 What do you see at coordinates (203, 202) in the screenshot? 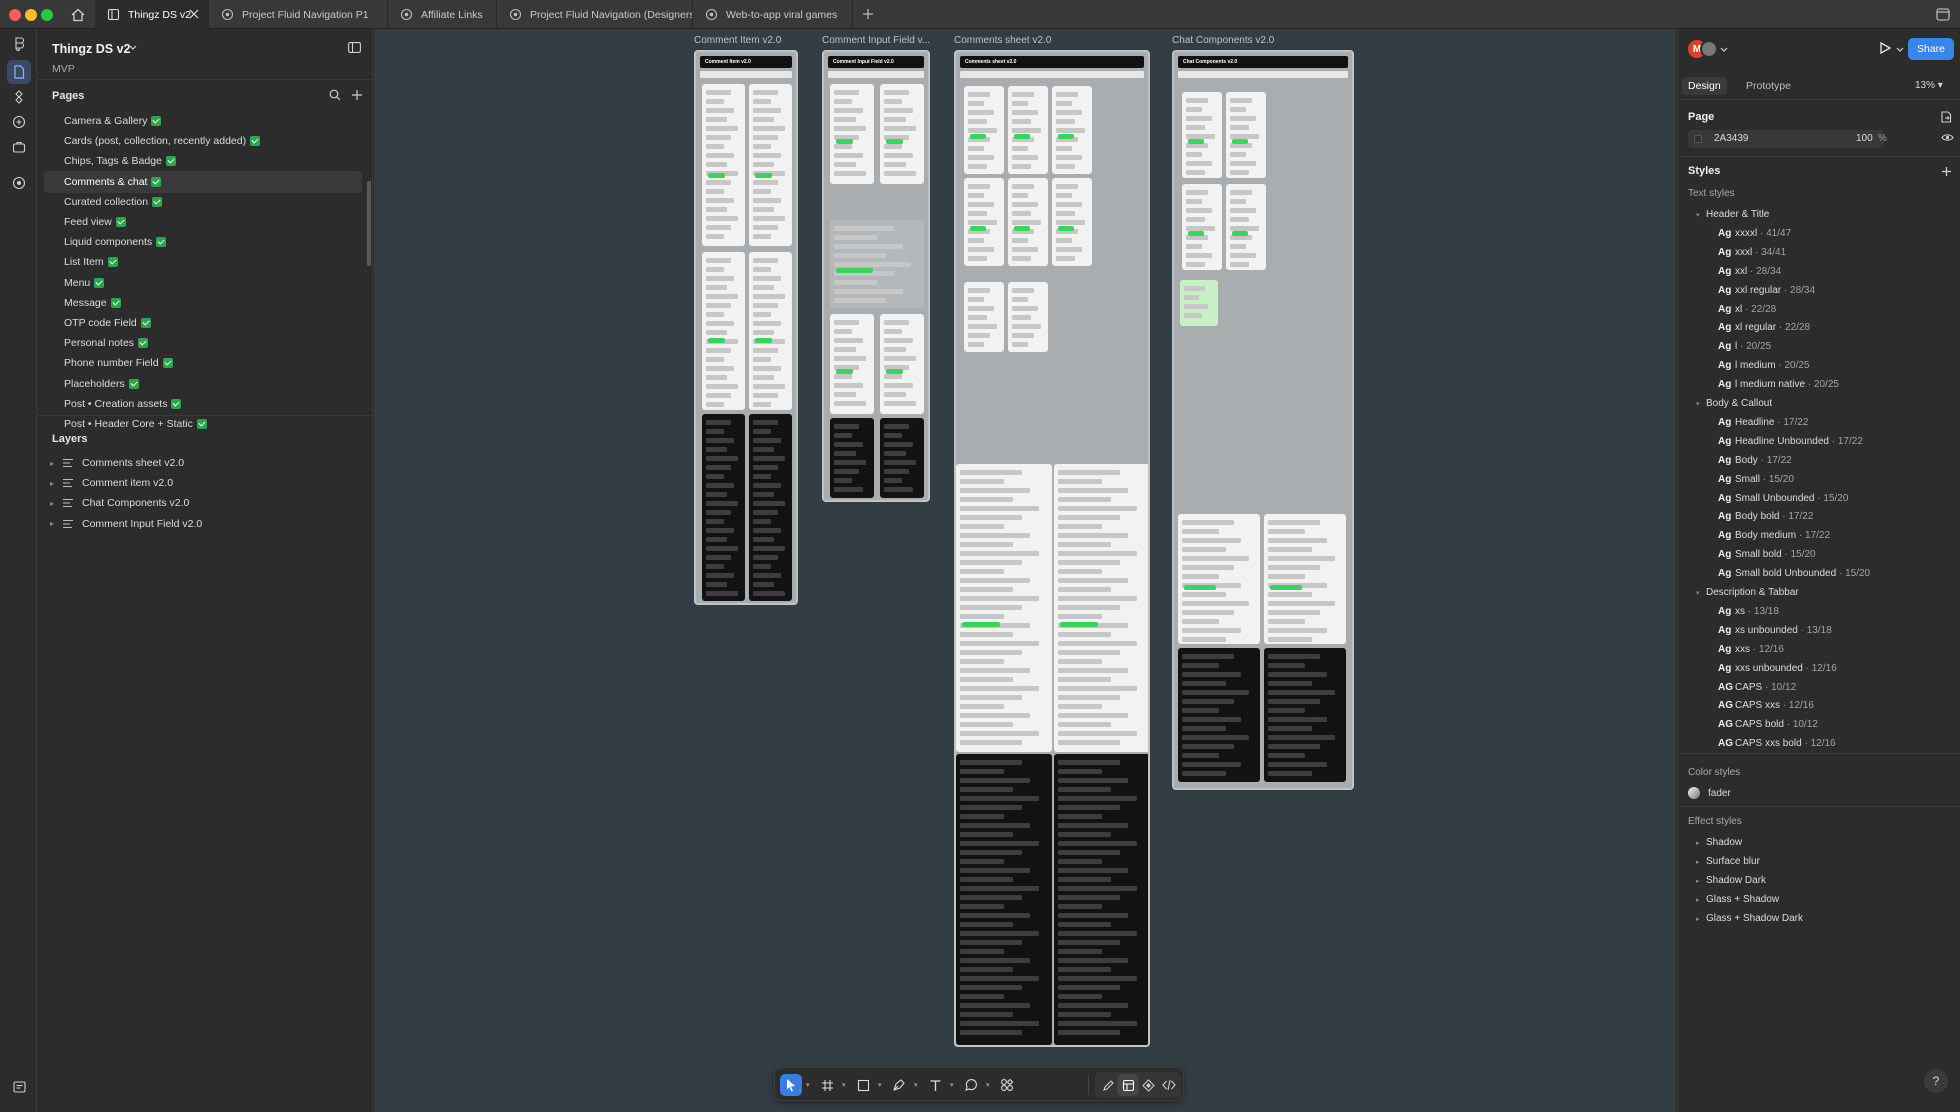
I see `page-item: Curated collection` at bounding box center [203, 202].